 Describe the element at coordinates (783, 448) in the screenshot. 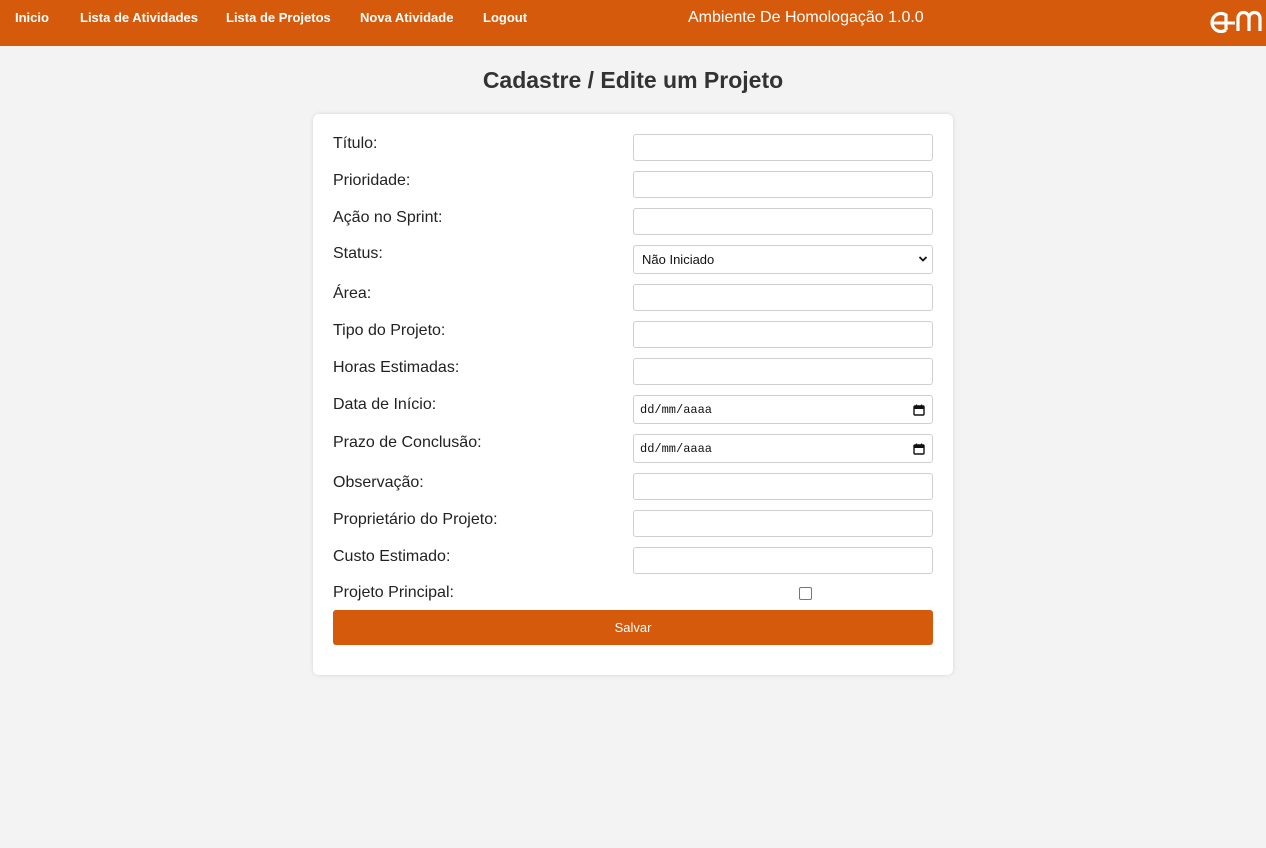

I see `prazo-conclusao-date-input: dd/mm/aaaa` at that location.